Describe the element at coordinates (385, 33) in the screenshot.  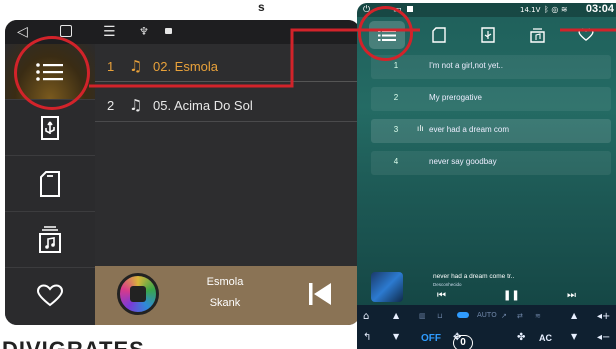
I see `annotation-circle-right` at that location.